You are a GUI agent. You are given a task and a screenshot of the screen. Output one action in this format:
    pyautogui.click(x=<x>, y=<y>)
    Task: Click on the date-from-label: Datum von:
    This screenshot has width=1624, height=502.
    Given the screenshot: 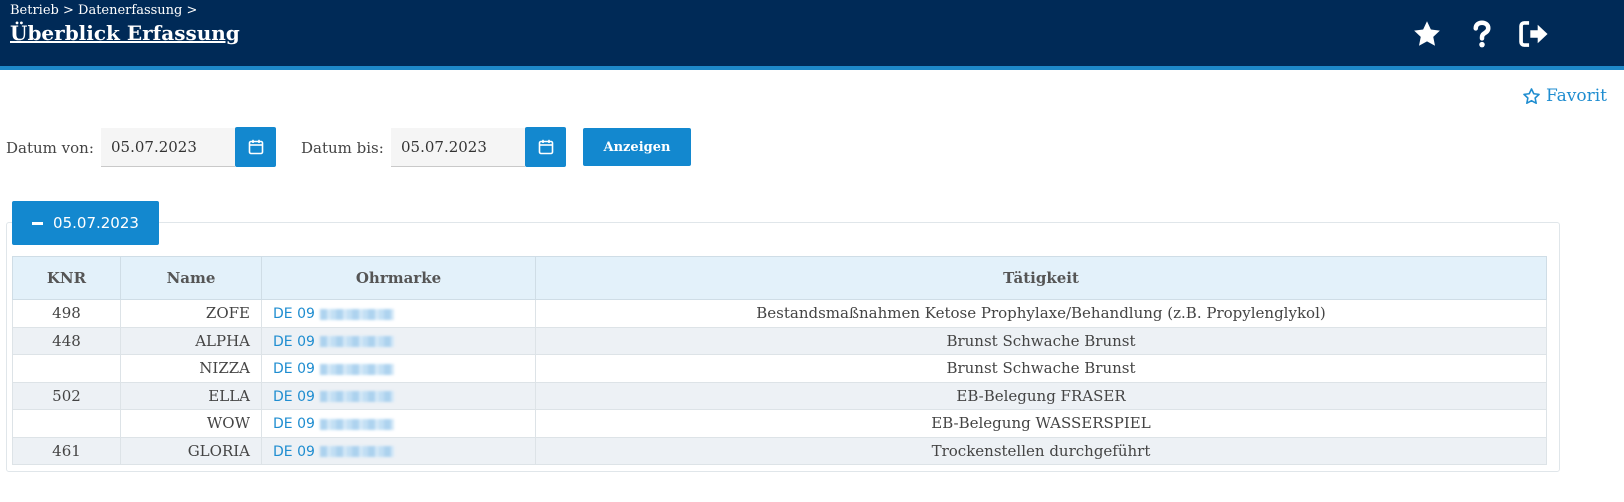 What is the action you would take?
    pyautogui.click(x=50, y=148)
    